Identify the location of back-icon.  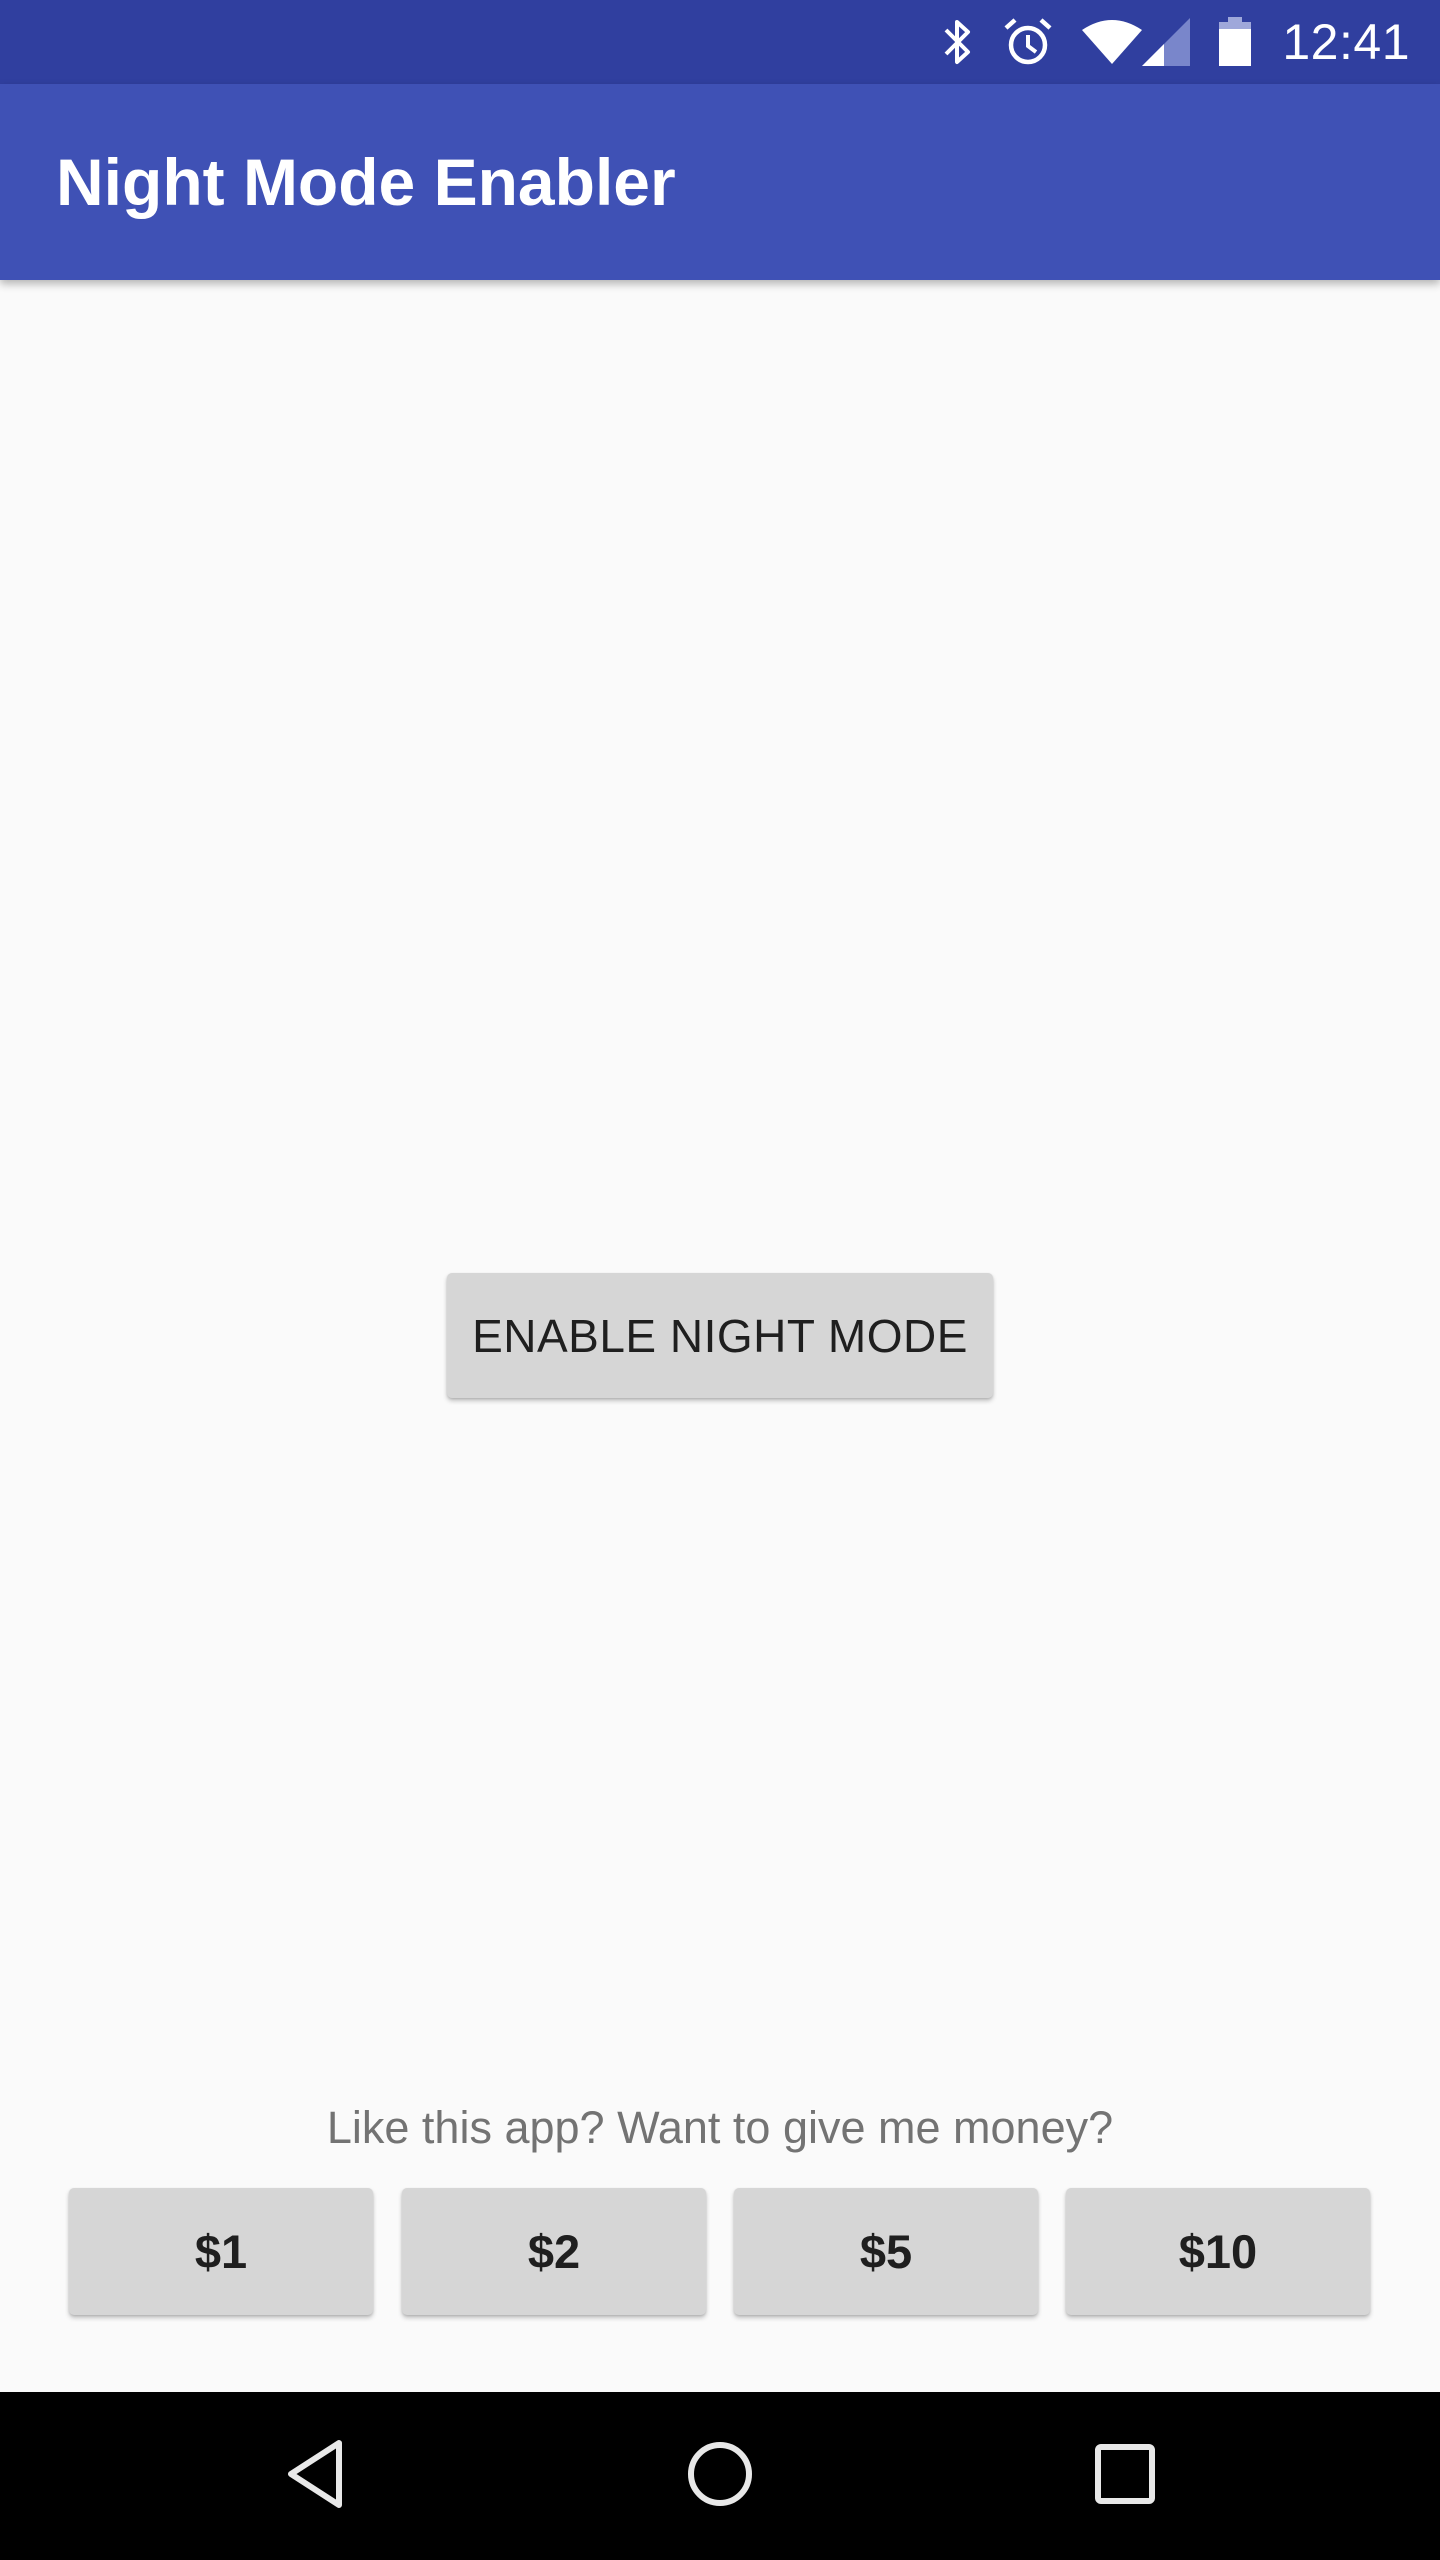
(315, 2476).